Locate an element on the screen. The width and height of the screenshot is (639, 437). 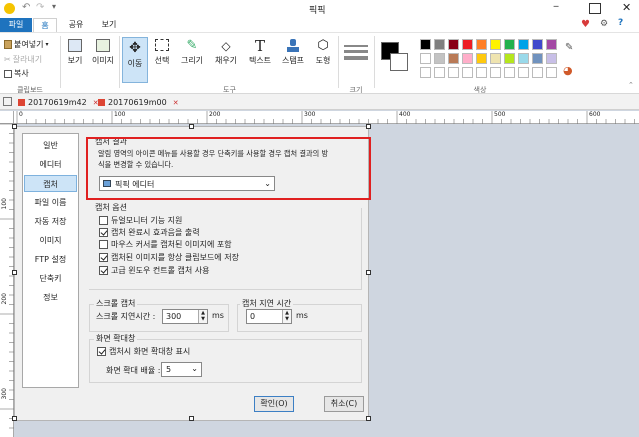
secondary-color is located at coordinates (399, 62).